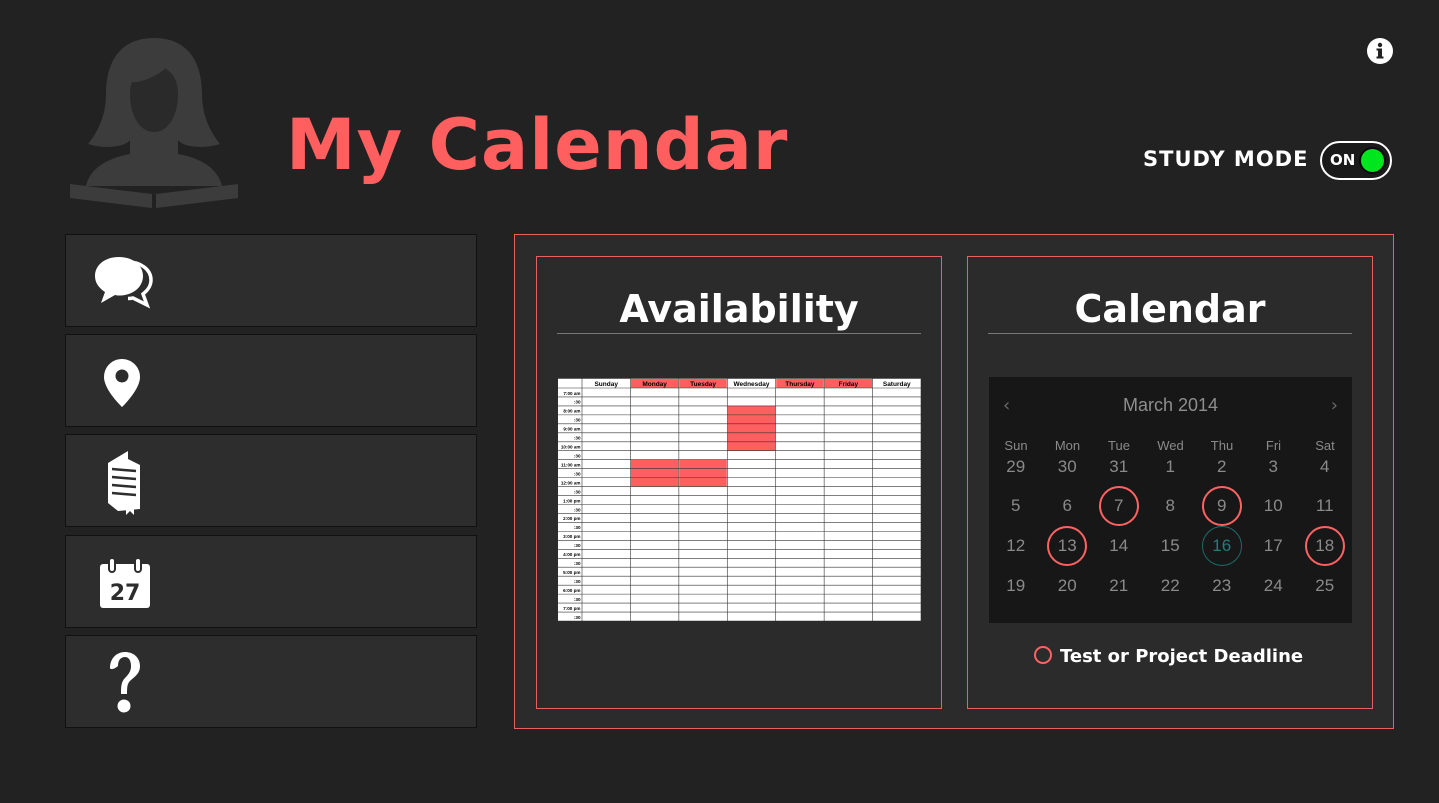 The width and height of the screenshot is (1439, 803). What do you see at coordinates (1067, 506) in the screenshot?
I see `calendar-day: 6` at bounding box center [1067, 506].